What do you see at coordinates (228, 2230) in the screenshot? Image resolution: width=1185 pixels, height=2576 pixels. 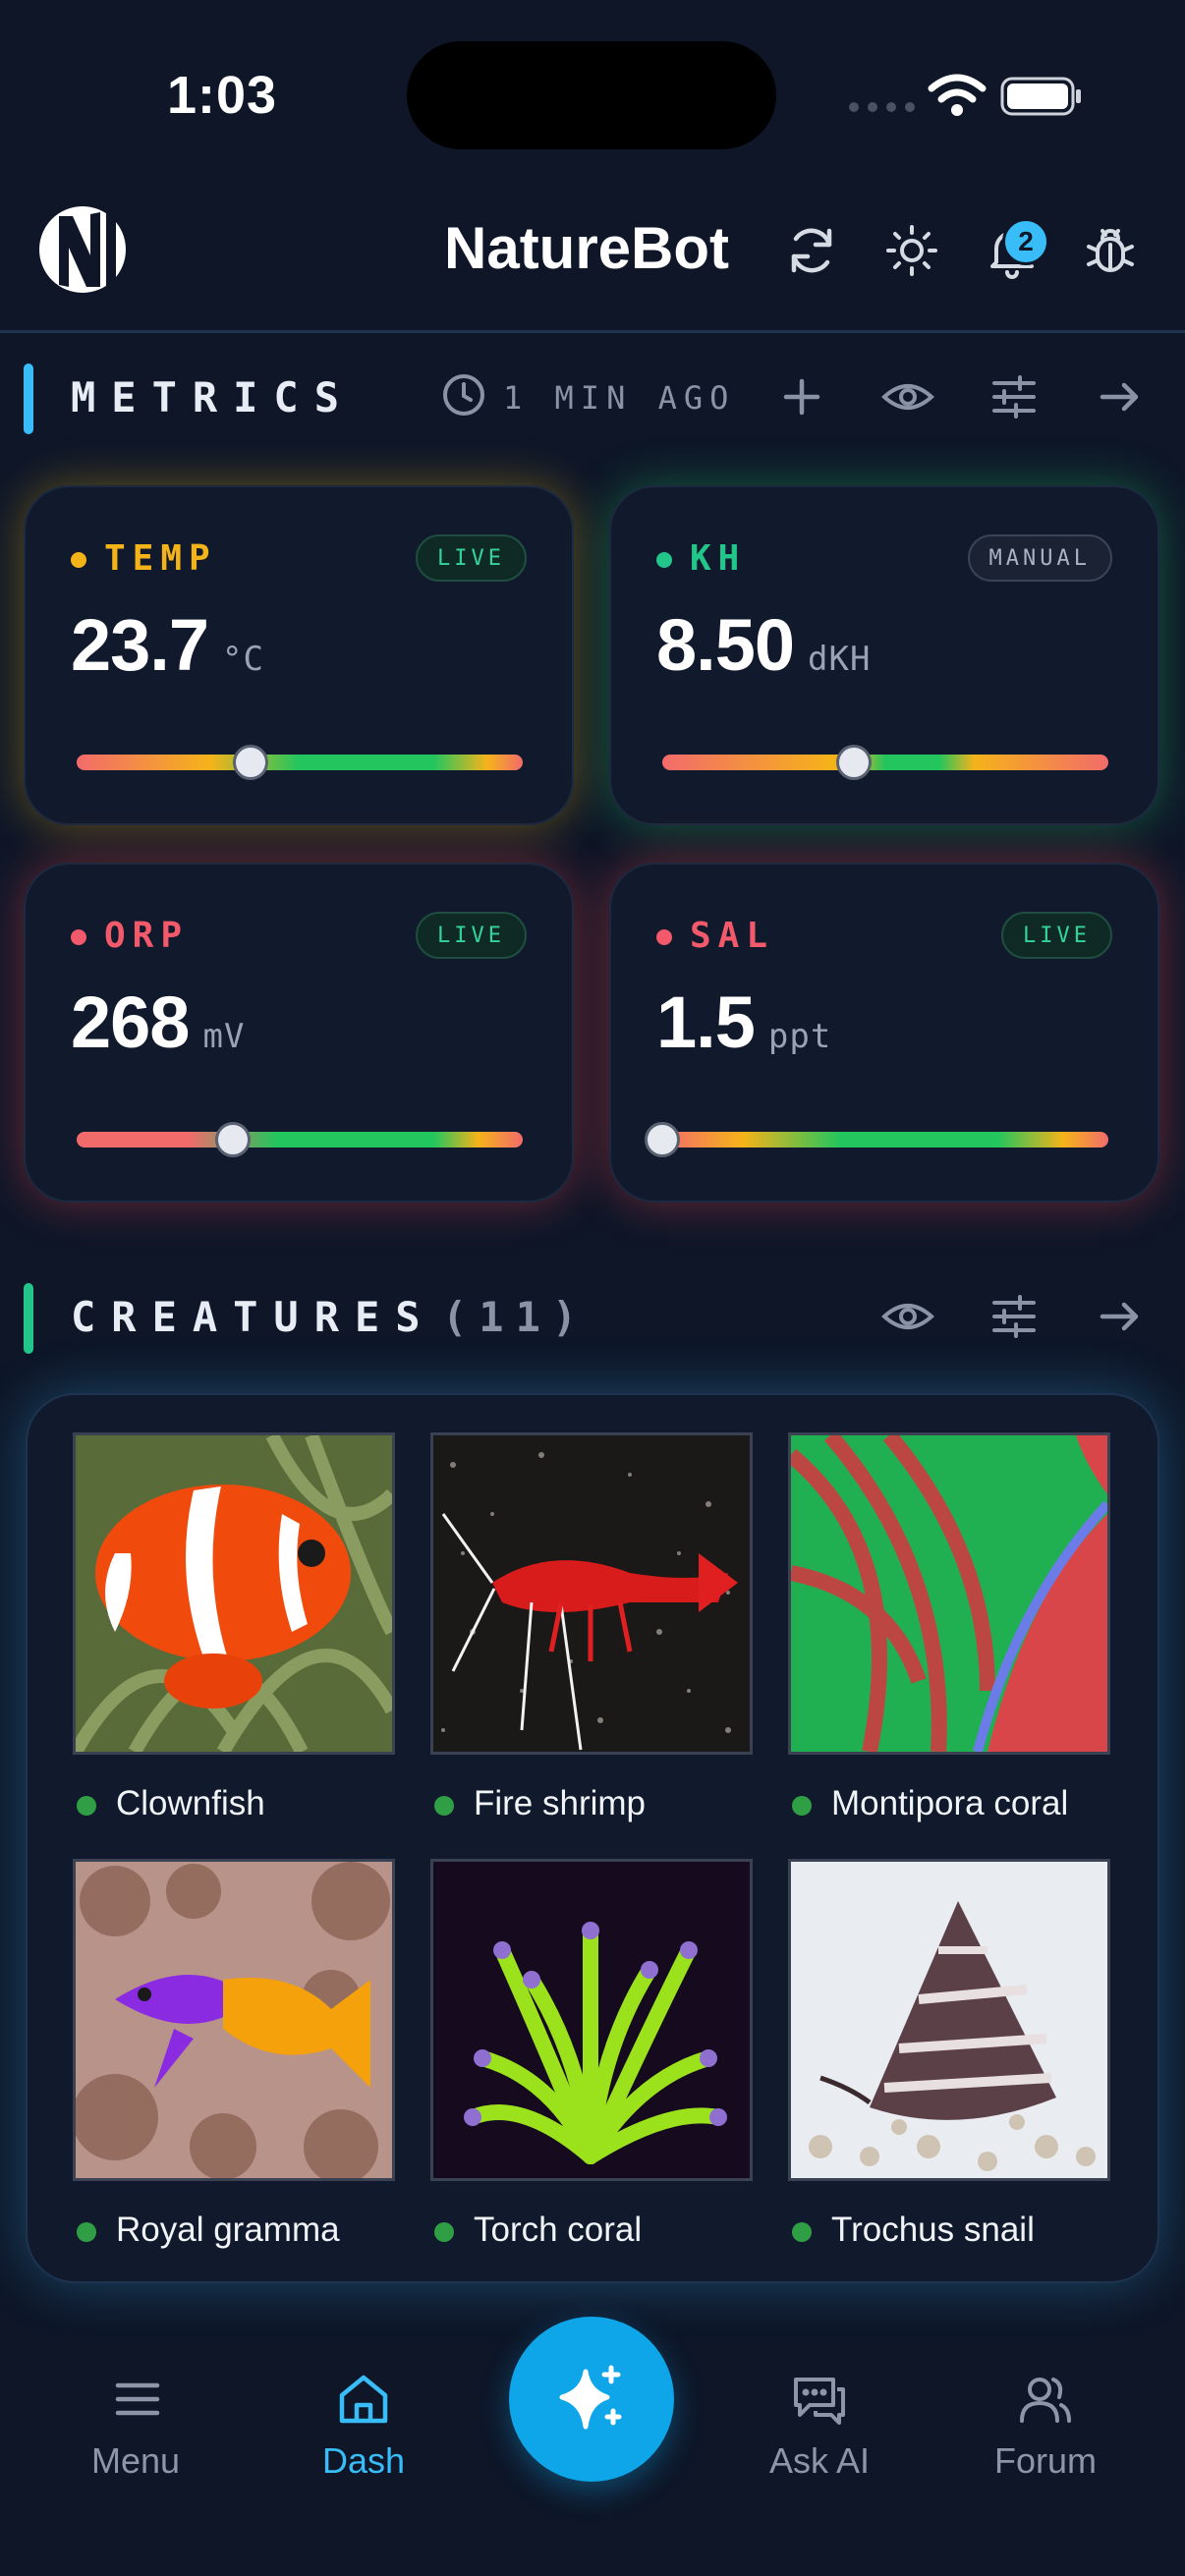 I see `creature-name: Royal gramma` at bounding box center [228, 2230].